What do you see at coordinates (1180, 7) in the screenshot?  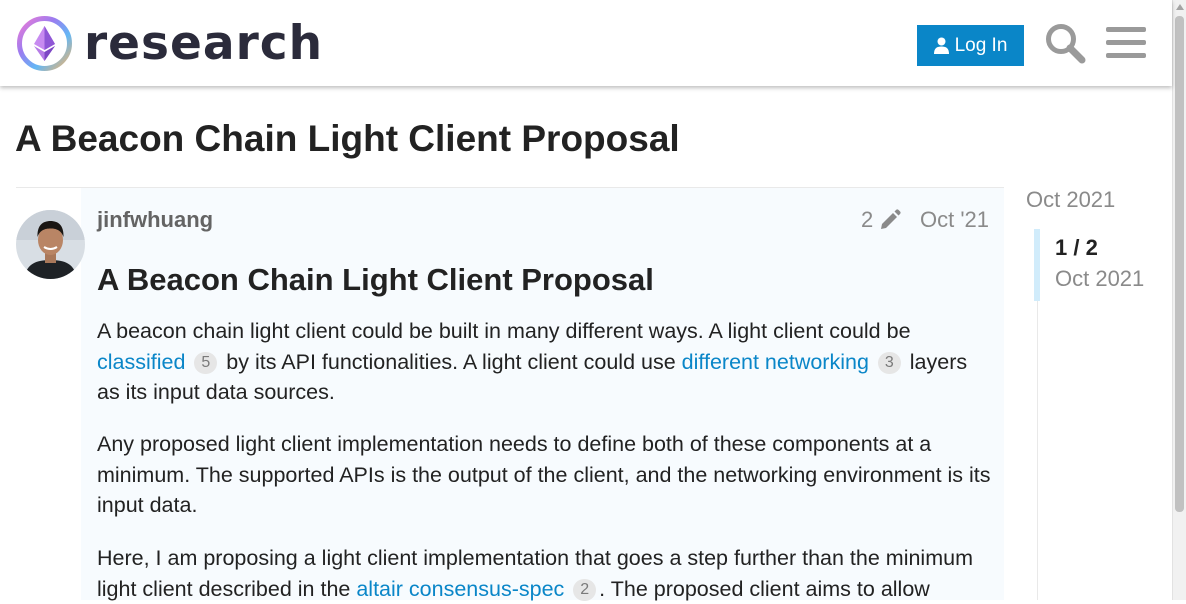 I see `scroll-up-arrow-icon` at bounding box center [1180, 7].